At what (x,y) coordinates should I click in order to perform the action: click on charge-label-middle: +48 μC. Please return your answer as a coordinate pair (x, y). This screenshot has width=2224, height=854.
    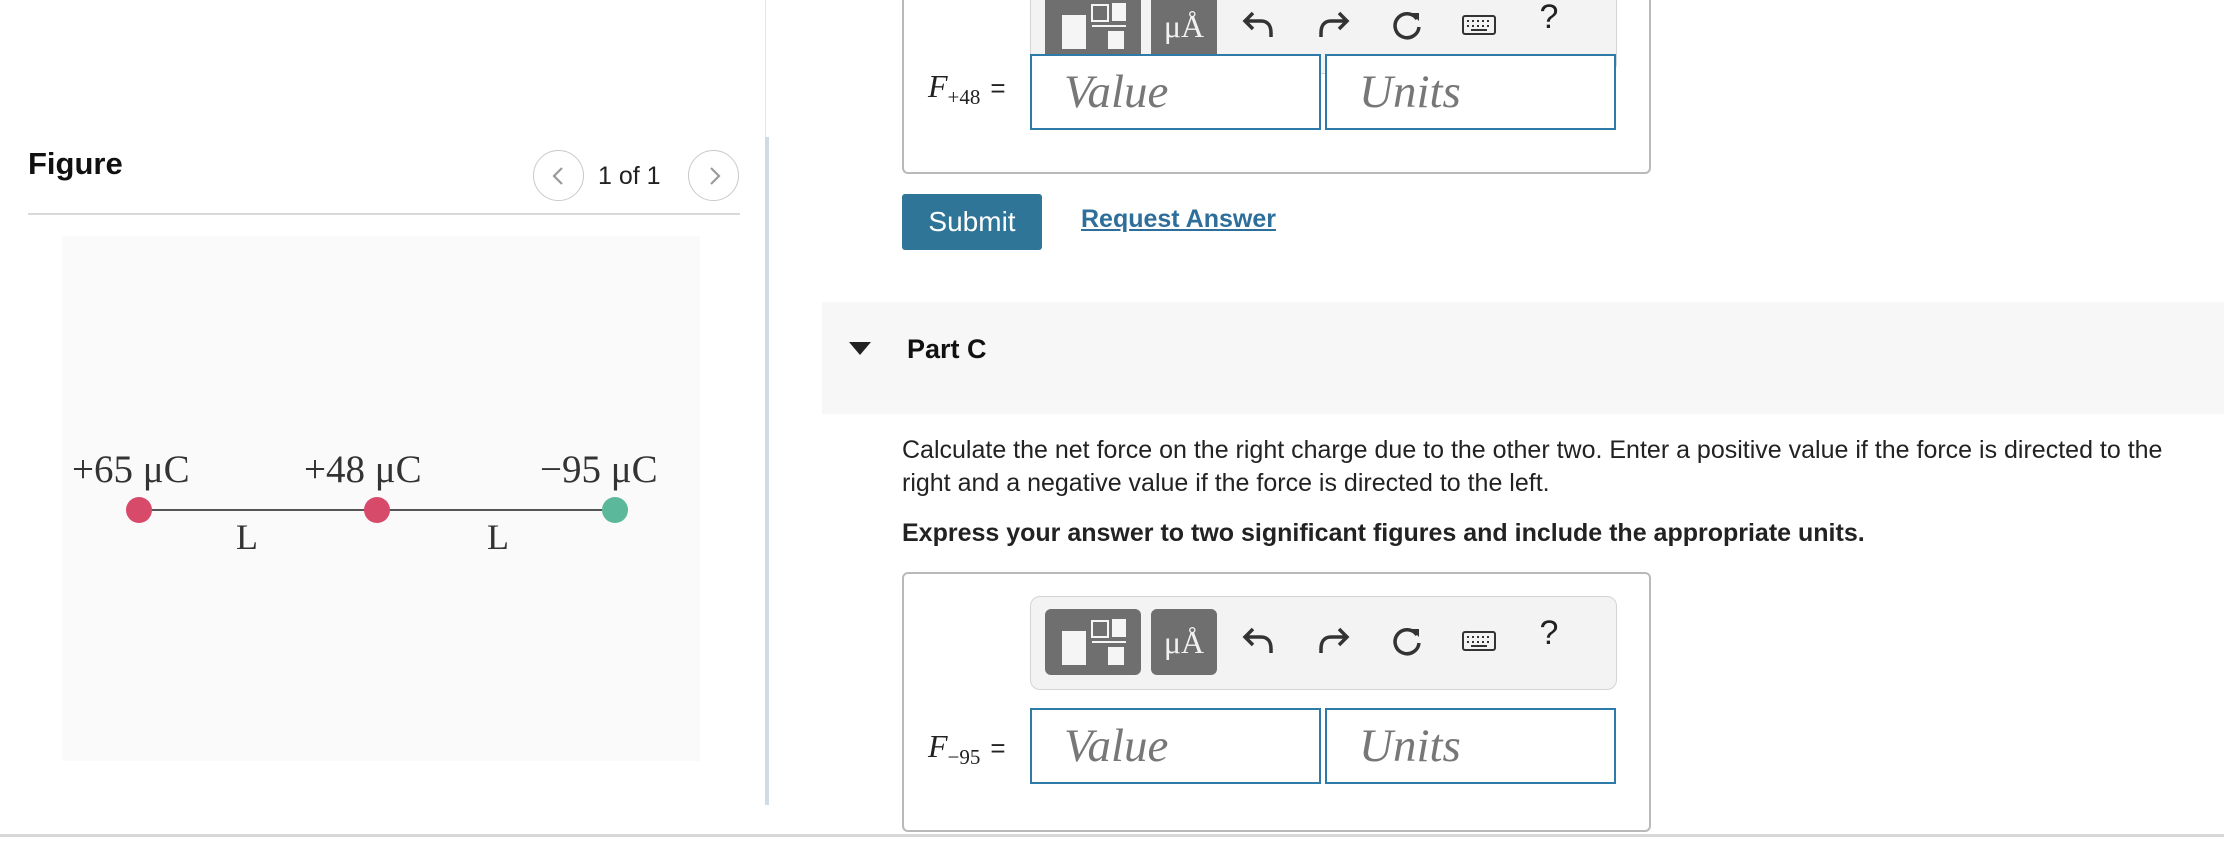
    Looking at the image, I should click on (363, 469).